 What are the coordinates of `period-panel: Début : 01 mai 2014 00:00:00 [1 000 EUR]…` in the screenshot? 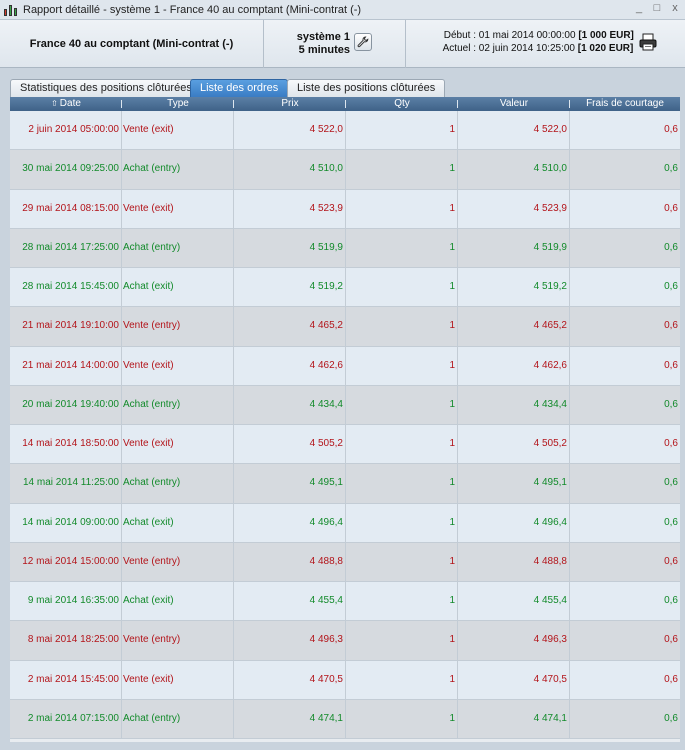 It's located at (545, 44).